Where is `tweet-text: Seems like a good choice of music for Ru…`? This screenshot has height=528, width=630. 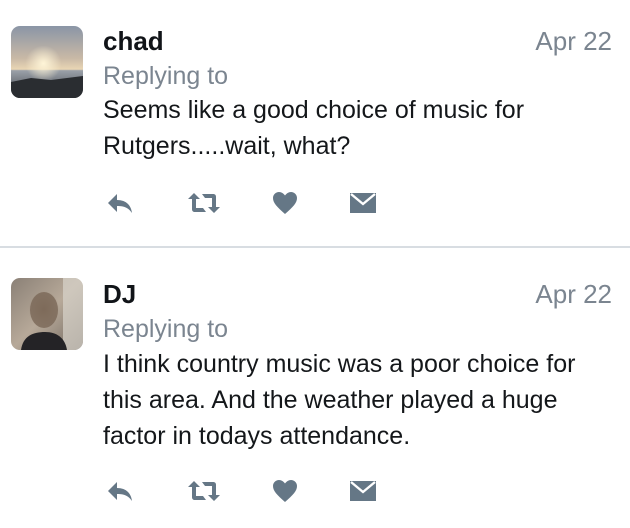
tweet-text: Seems like a good choice of music for Ru… is located at coordinates (314, 128).